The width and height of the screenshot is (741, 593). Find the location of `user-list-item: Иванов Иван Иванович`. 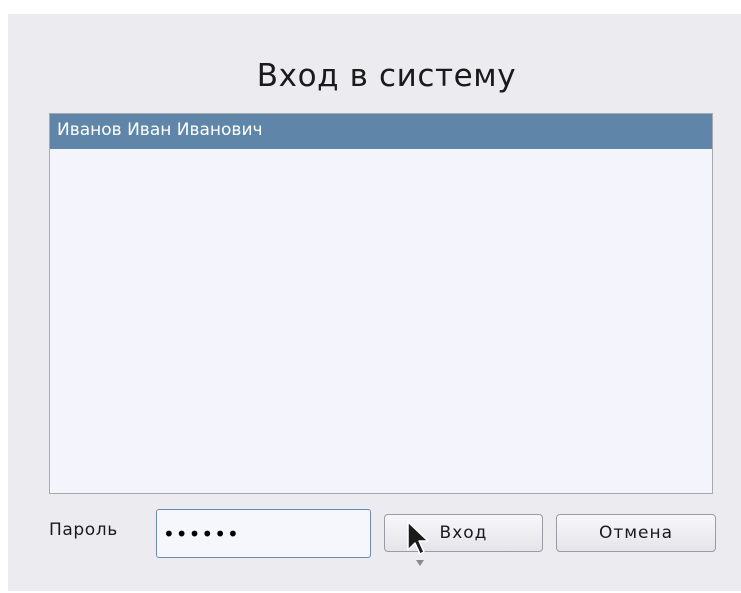

user-list-item: Иванов Иван Иванович is located at coordinates (381, 131).